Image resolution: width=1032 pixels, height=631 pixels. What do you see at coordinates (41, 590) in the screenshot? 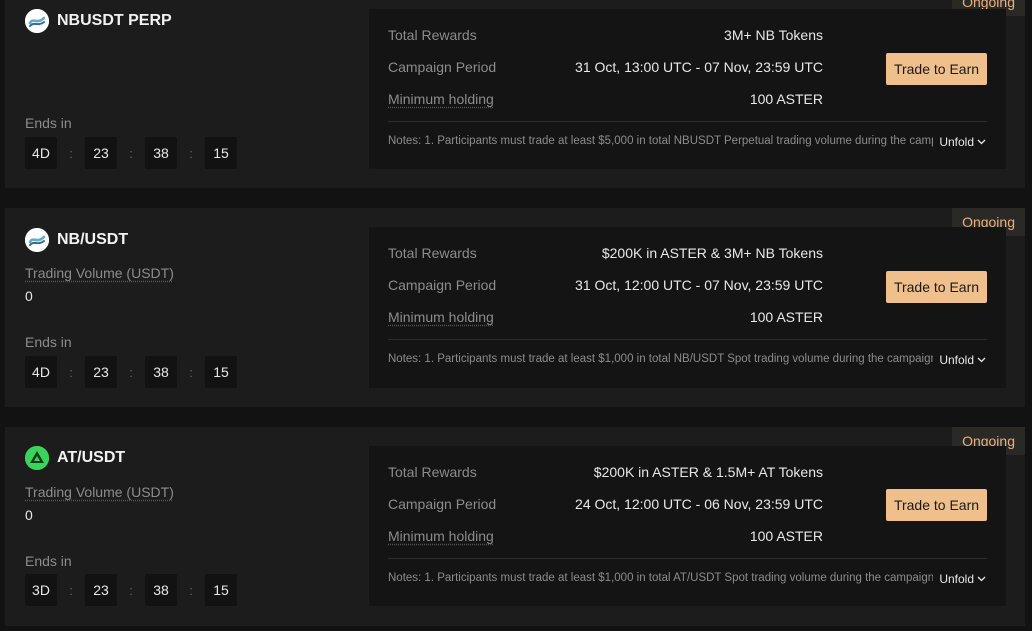
I see `timer-days: 3D` at bounding box center [41, 590].